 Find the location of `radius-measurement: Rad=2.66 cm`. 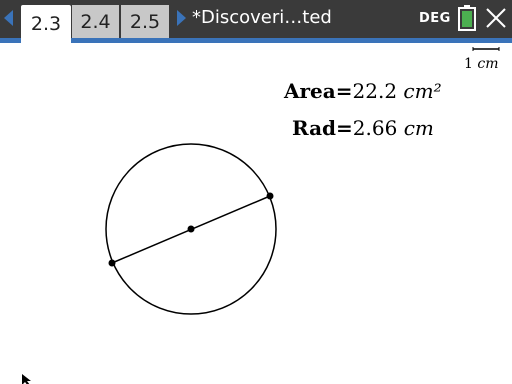

radius-measurement: Rad=2.66 cm is located at coordinates (363, 128).